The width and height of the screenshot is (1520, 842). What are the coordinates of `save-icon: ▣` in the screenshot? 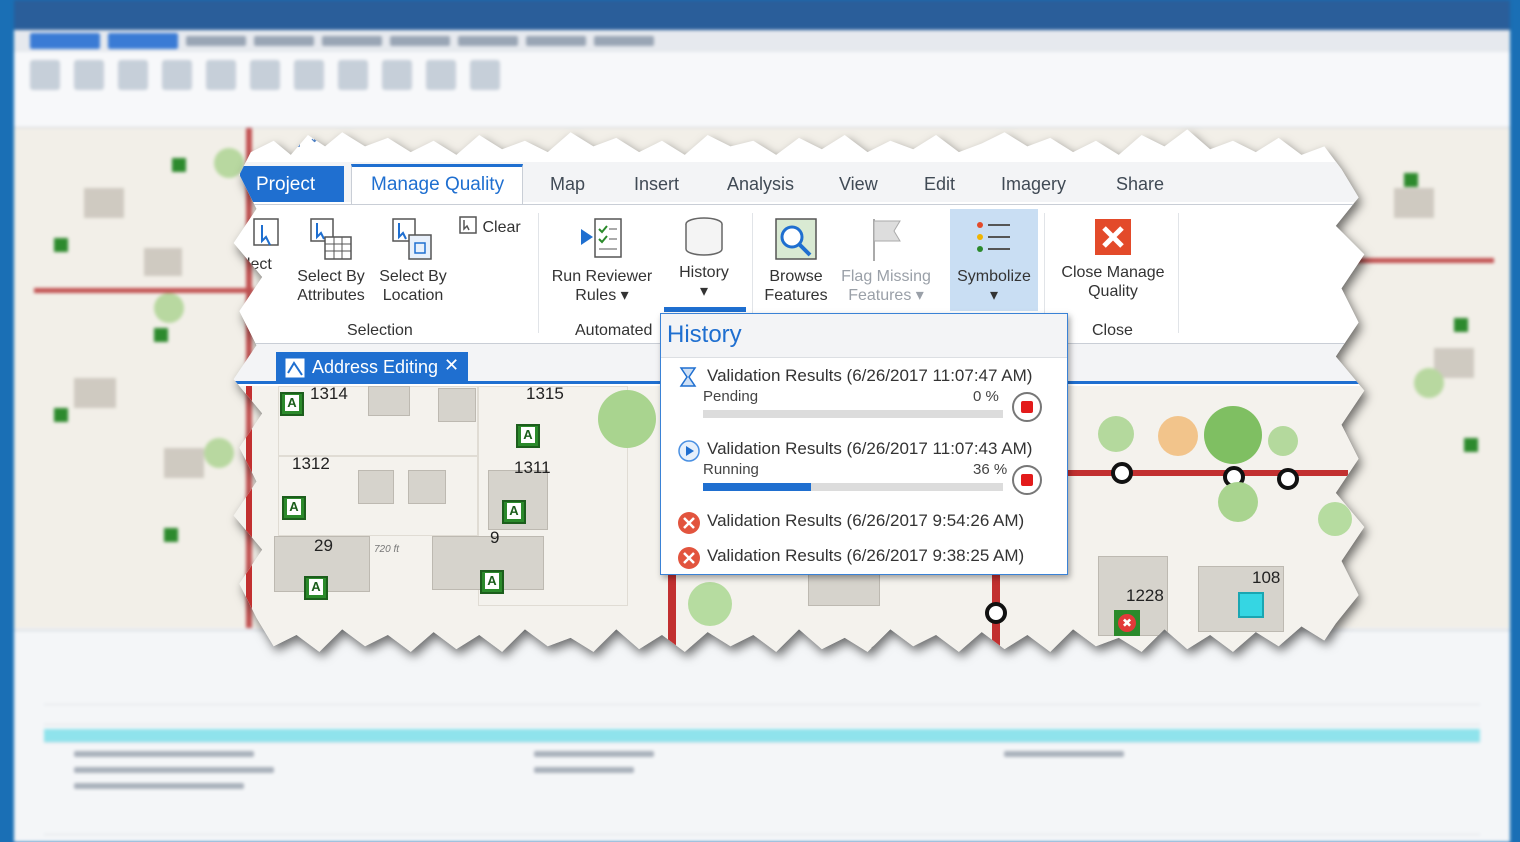 It's located at (294, 140).